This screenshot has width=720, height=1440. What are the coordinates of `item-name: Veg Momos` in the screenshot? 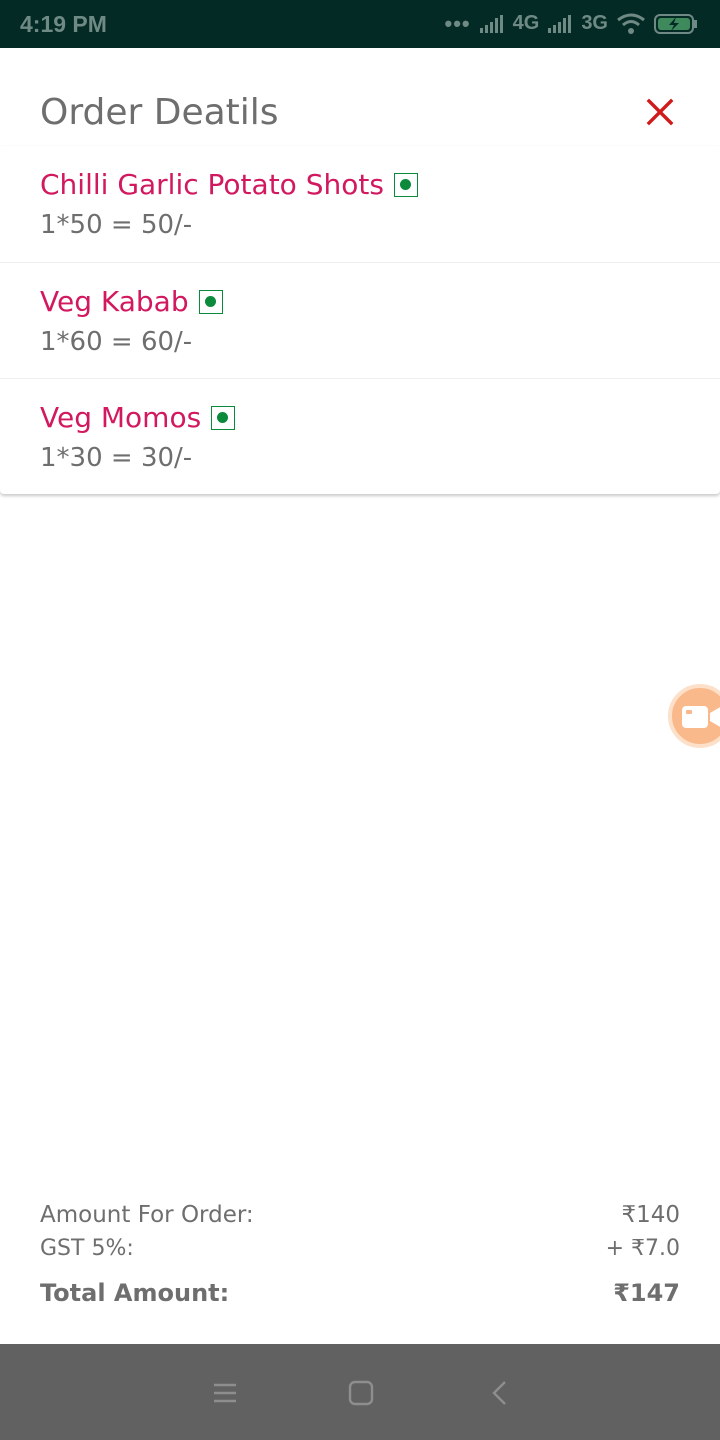 It's located at (121, 417).